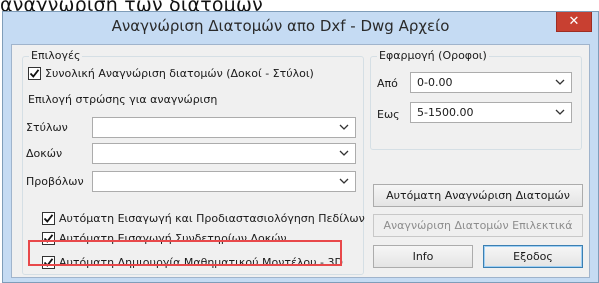  Describe the element at coordinates (533, 256) in the screenshot. I see `exit-button: Εξοδος` at that location.